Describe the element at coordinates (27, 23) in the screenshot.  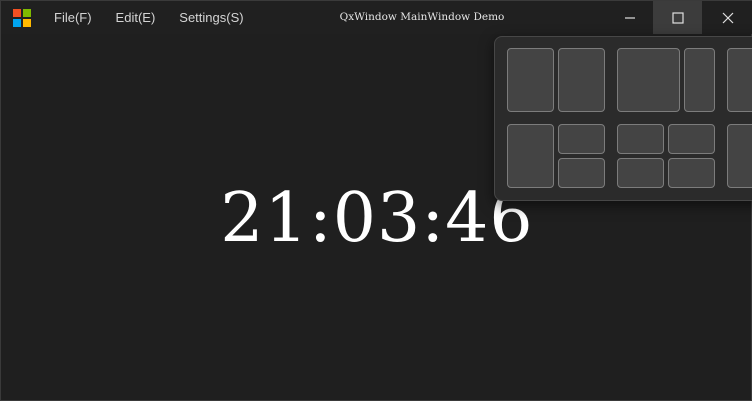
I see `logo-yellow-square` at that location.